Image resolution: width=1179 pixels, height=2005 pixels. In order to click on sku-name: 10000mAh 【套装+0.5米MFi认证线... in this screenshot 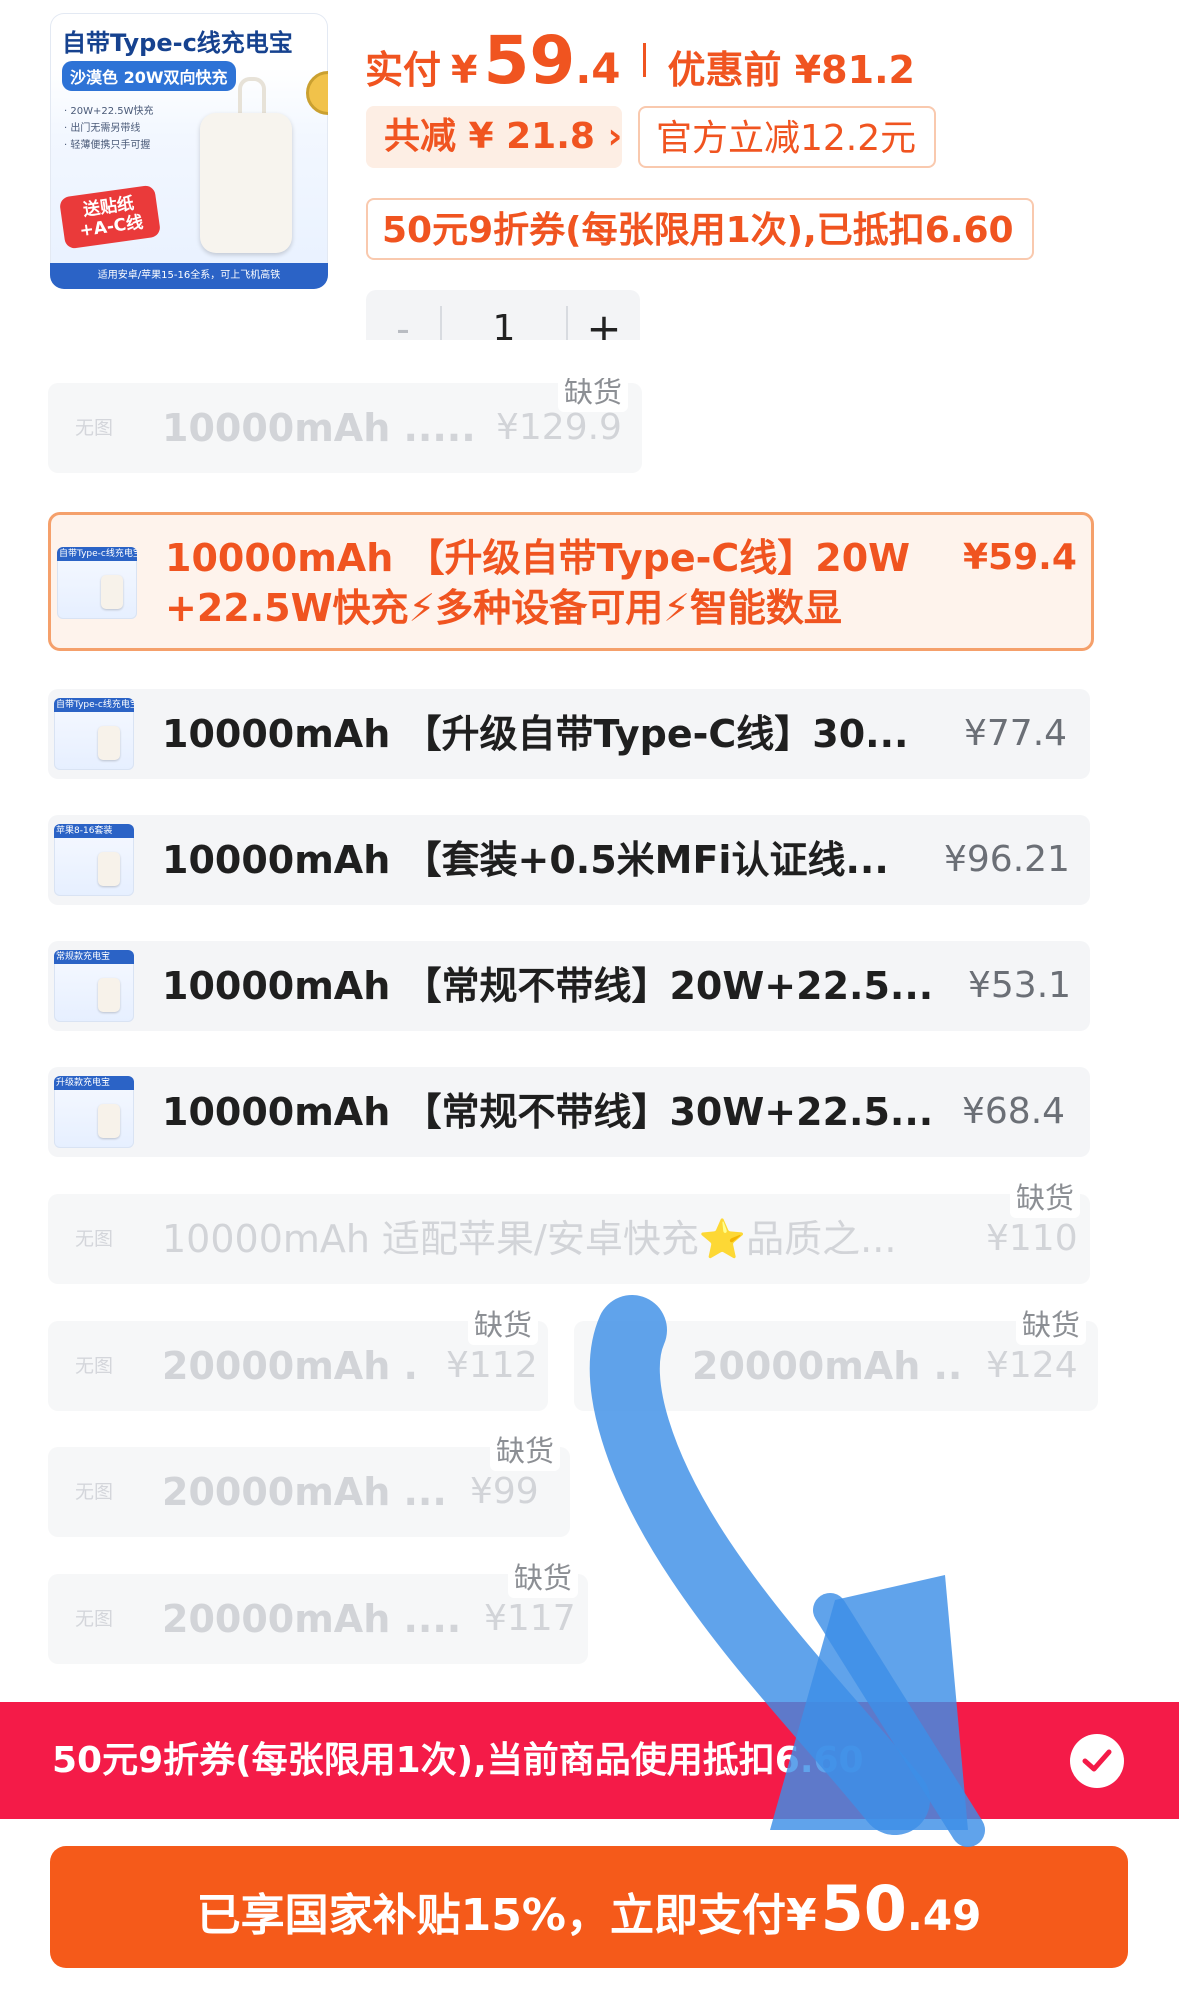, I will do `click(525, 860)`.